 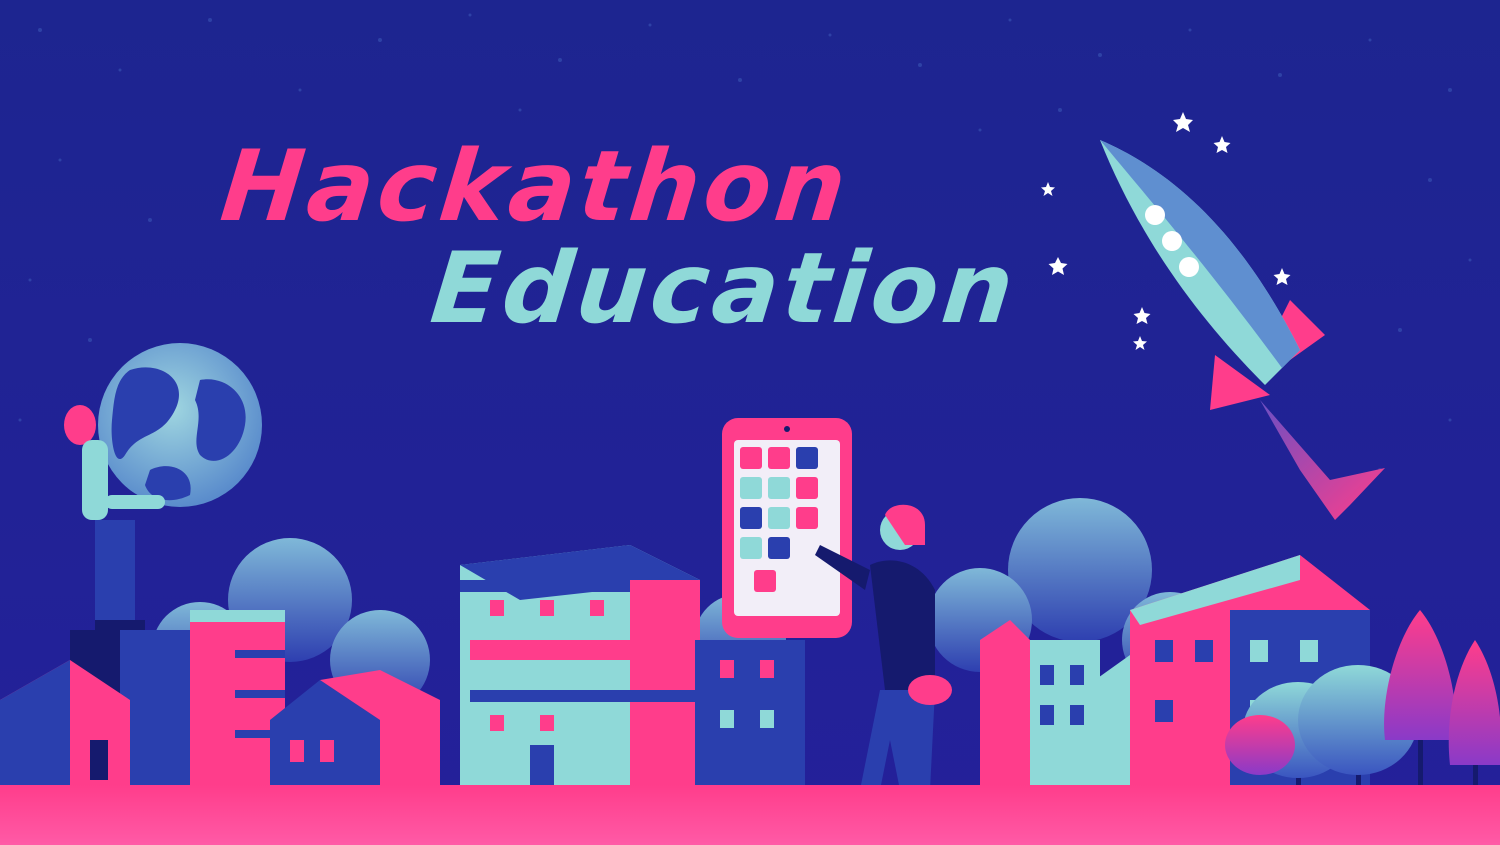 What do you see at coordinates (724, 289) in the screenshot?
I see `title-line-education: Education` at bounding box center [724, 289].